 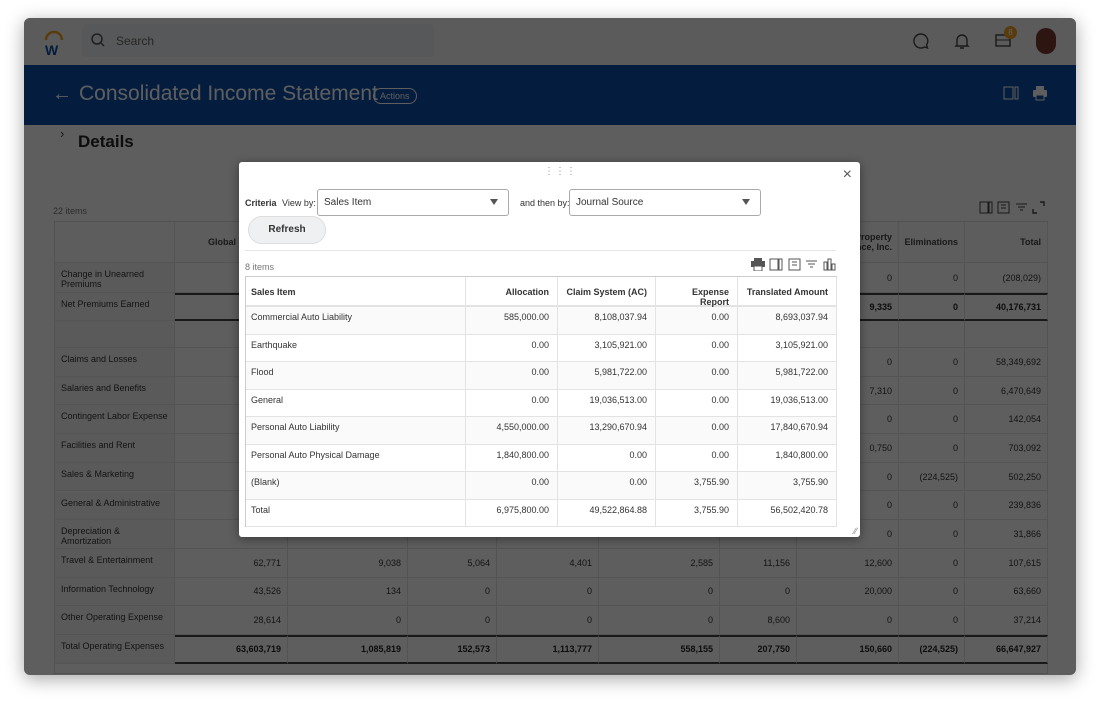 What do you see at coordinates (356, 403) in the screenshot?
I see `row-label: General` at bounding box center [356, 403].